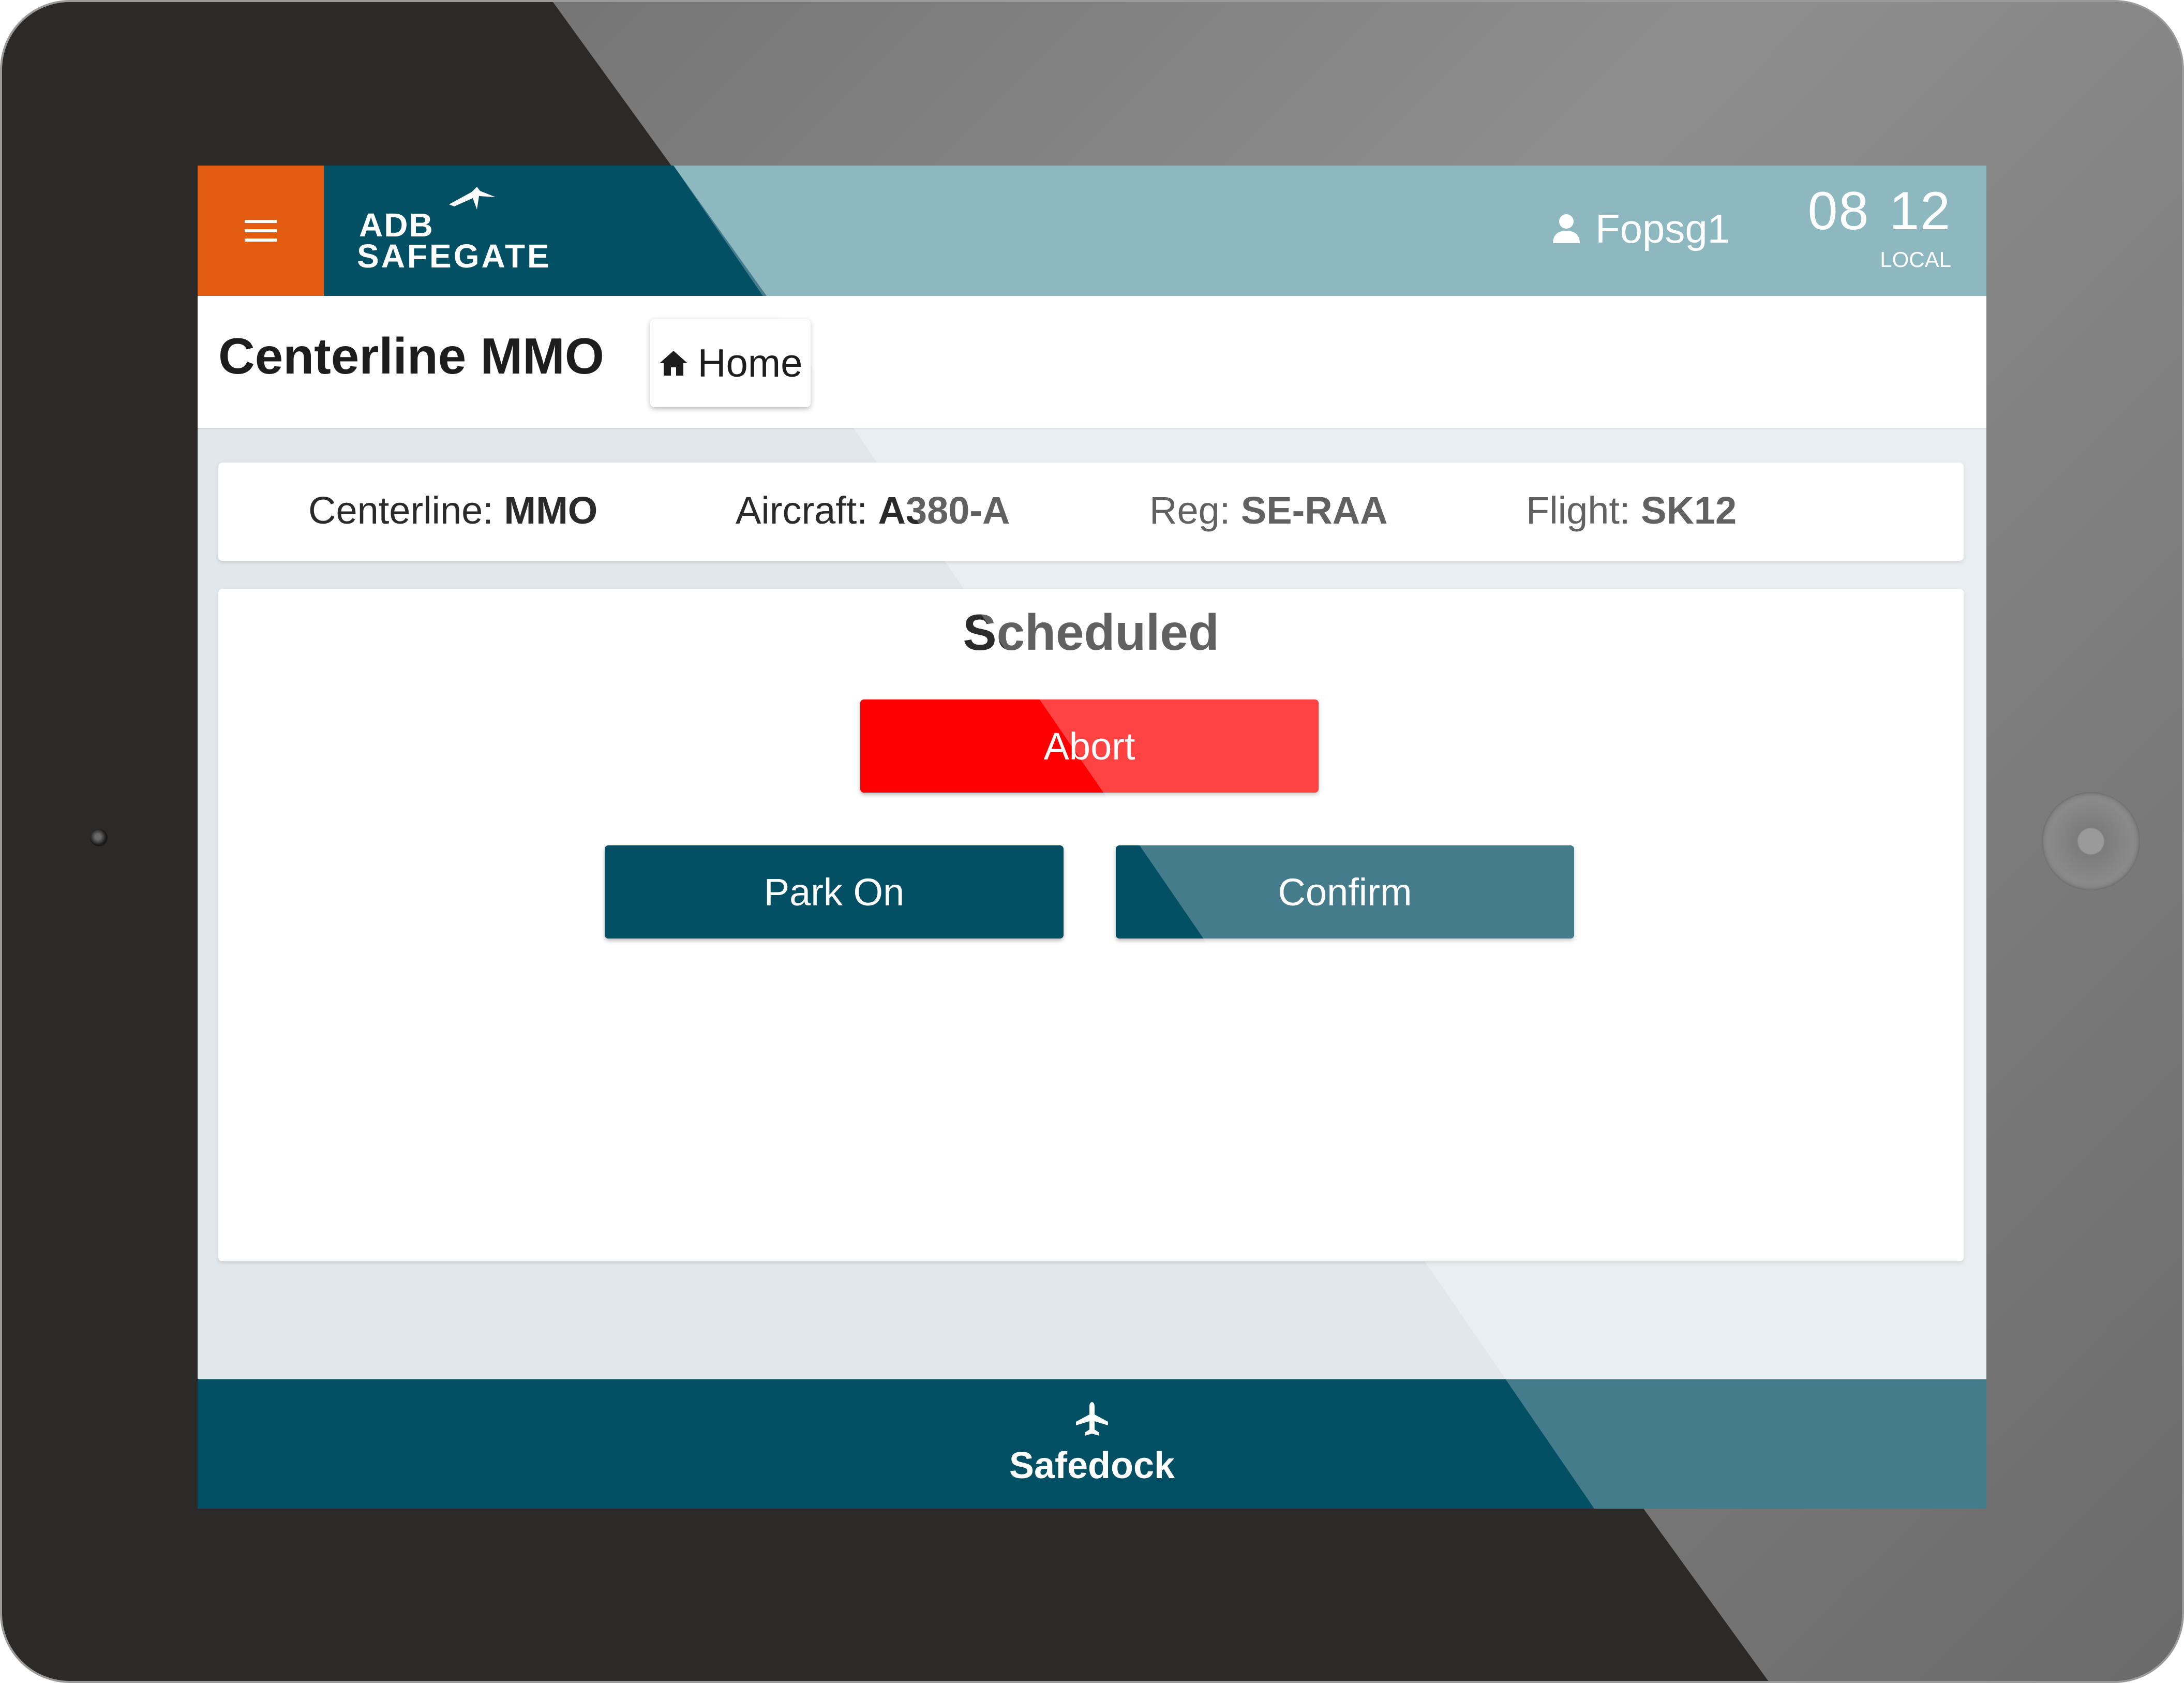  What do you see at coordinates (1689, 511) in the screenshot?
I see `flight-value: SK12` at bounding box center [1689, 511].